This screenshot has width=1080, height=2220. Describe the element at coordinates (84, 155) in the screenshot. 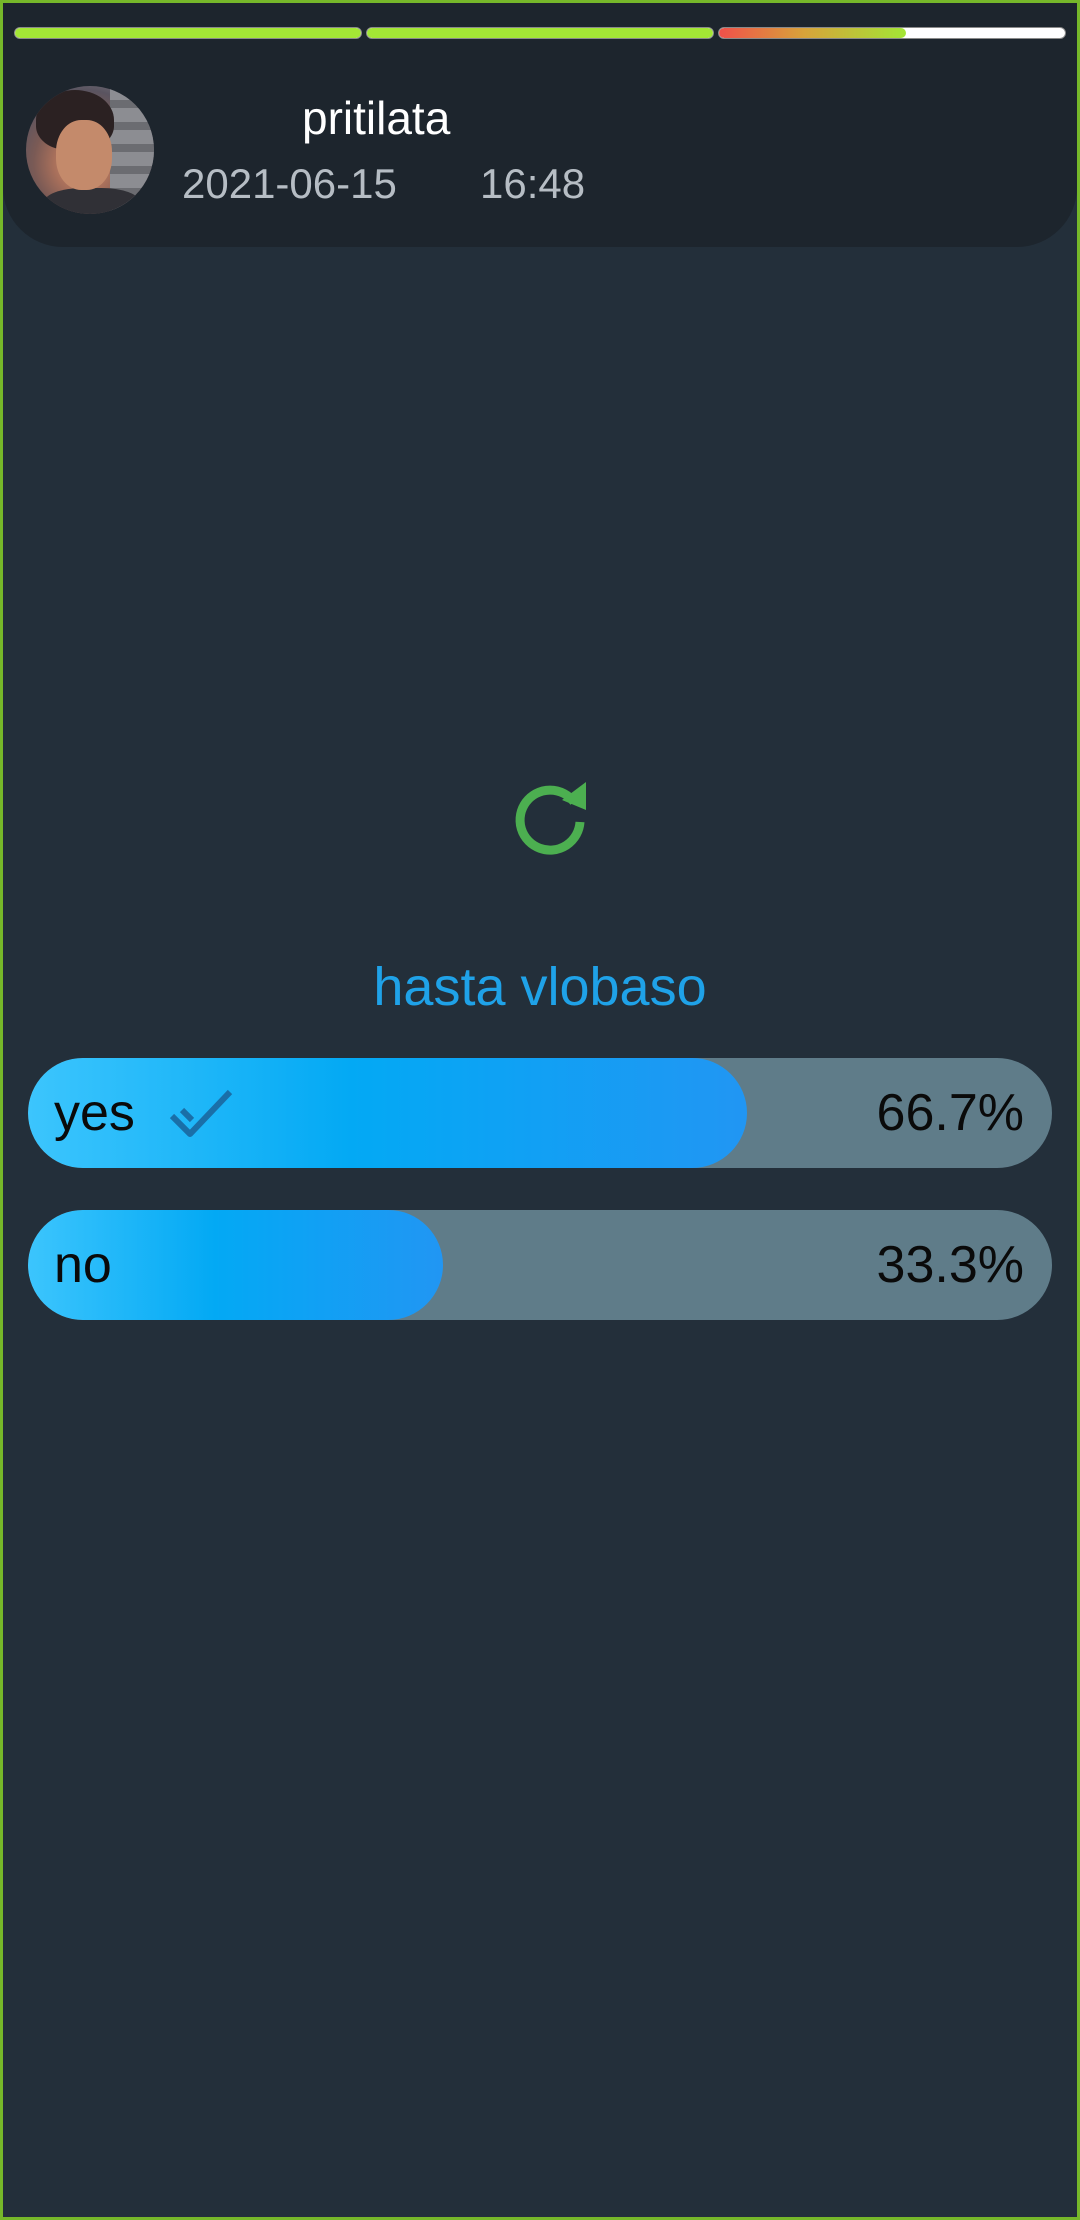

I see `avatar-face` at that location.